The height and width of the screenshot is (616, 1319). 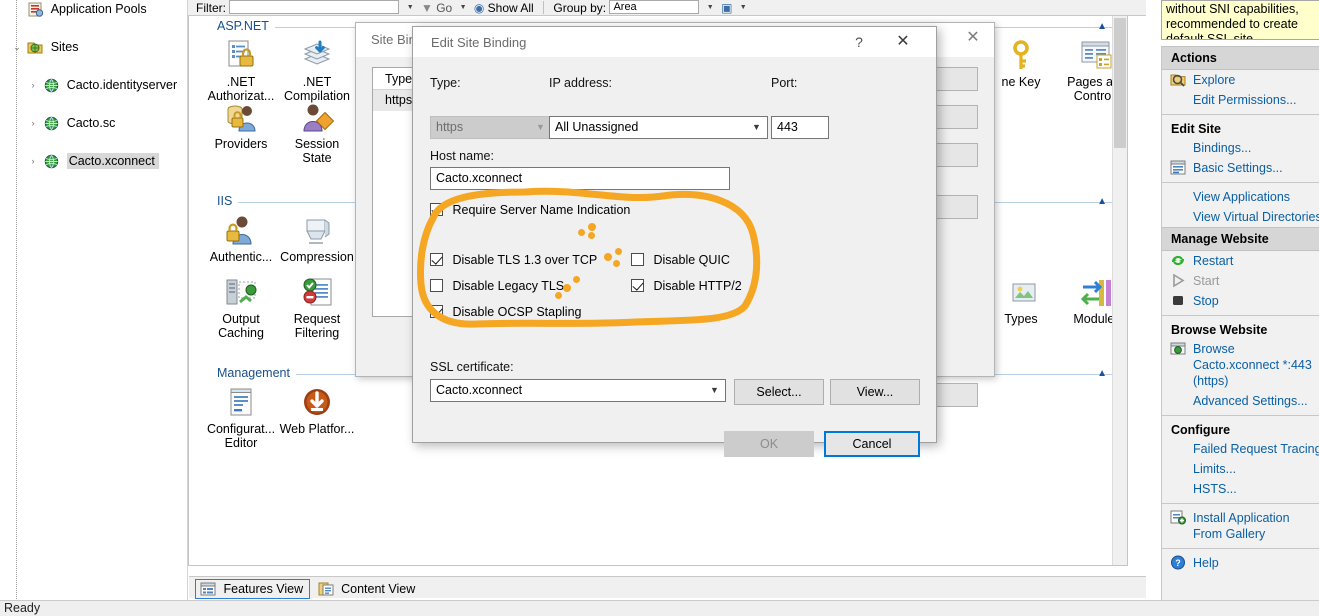 I want to click on ip-address-label: IP address:, so click(x=581, y=83).